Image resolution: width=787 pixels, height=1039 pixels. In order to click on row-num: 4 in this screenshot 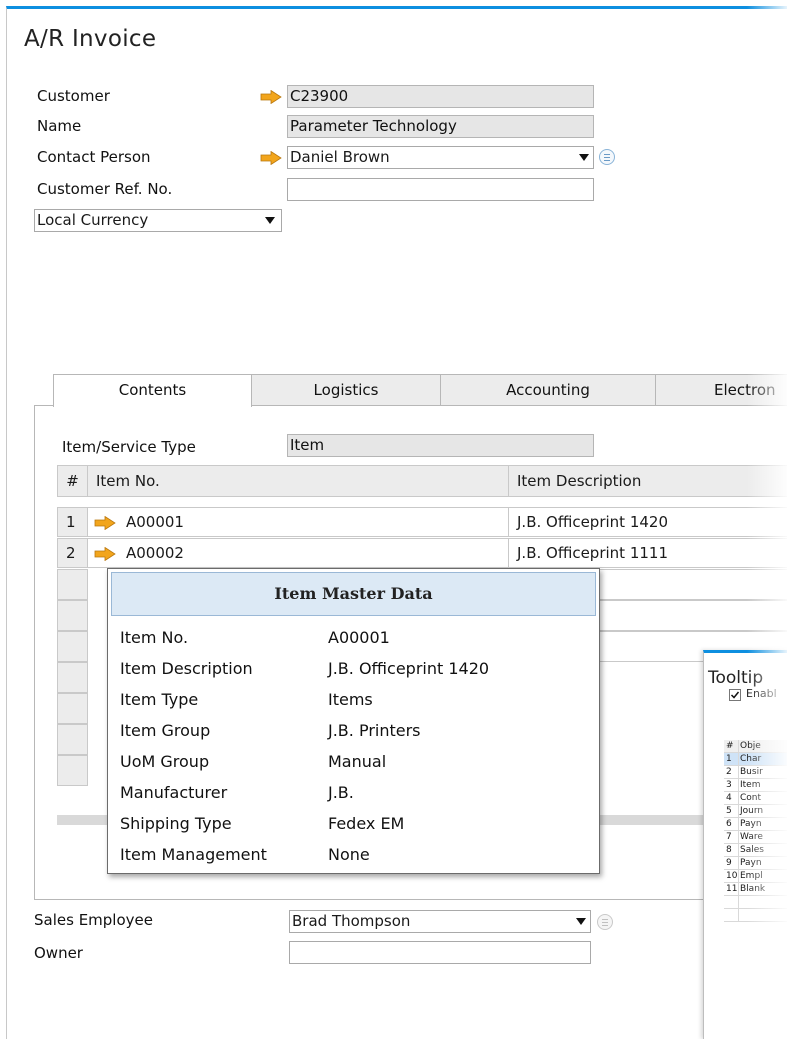, I will do `click(731, 798)`.